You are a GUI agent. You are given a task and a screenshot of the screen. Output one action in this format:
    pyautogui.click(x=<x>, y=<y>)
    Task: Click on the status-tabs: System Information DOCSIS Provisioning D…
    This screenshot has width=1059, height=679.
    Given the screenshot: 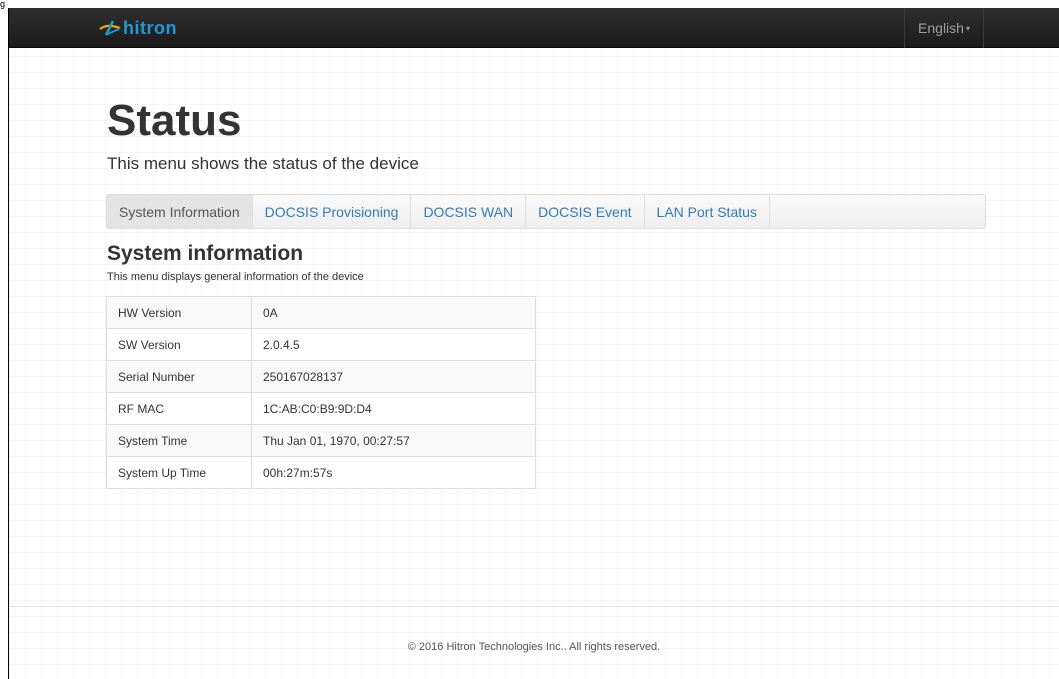 What is the action you would take?
    pyautogui.click(x=546, y=211)
    